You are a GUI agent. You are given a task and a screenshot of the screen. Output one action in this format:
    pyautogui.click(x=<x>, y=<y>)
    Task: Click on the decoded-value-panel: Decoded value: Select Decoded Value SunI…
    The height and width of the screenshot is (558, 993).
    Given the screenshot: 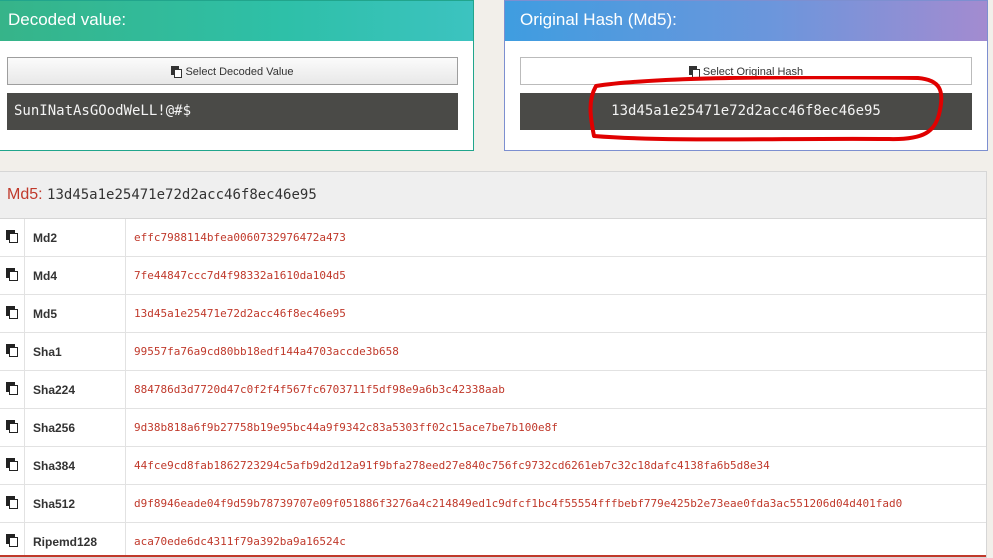 What is the action you would take?
    pyautogui.click(x=237, y=75)
    